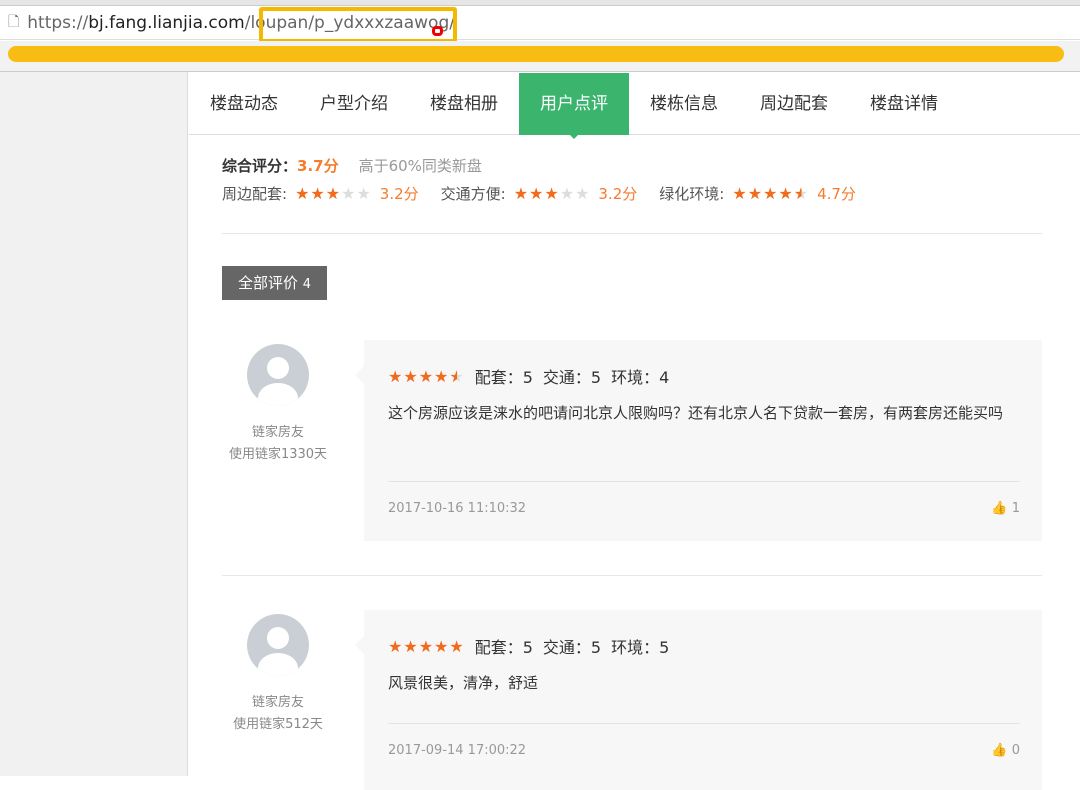 This screenshot has height=790, width=1080. Describe the element at coordinates (836, 194) in the screenshot. I see `rating-score: 4.7分` at that location.